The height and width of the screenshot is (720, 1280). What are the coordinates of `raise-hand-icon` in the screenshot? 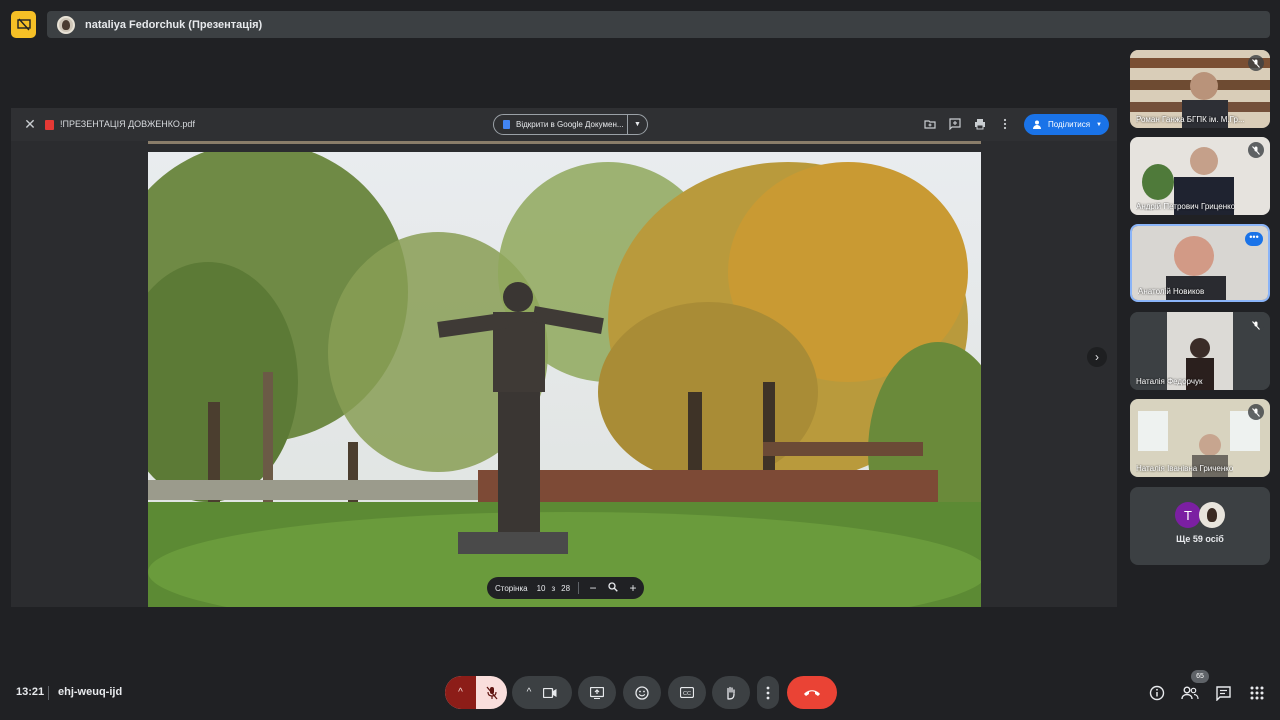 It's located at (731, 693).